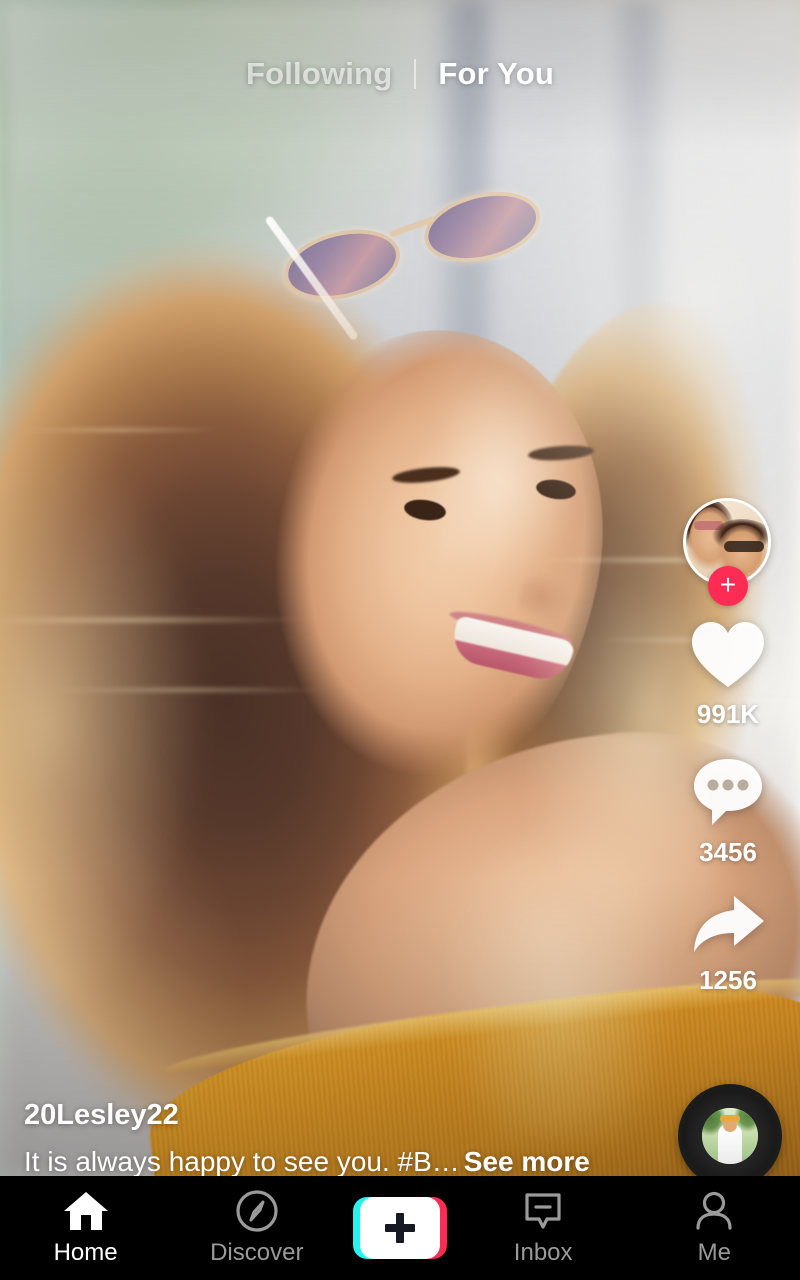  Describe the element at coordinates (730, 1118) in the screenshot. I see `album-art-person-hat` at that location.